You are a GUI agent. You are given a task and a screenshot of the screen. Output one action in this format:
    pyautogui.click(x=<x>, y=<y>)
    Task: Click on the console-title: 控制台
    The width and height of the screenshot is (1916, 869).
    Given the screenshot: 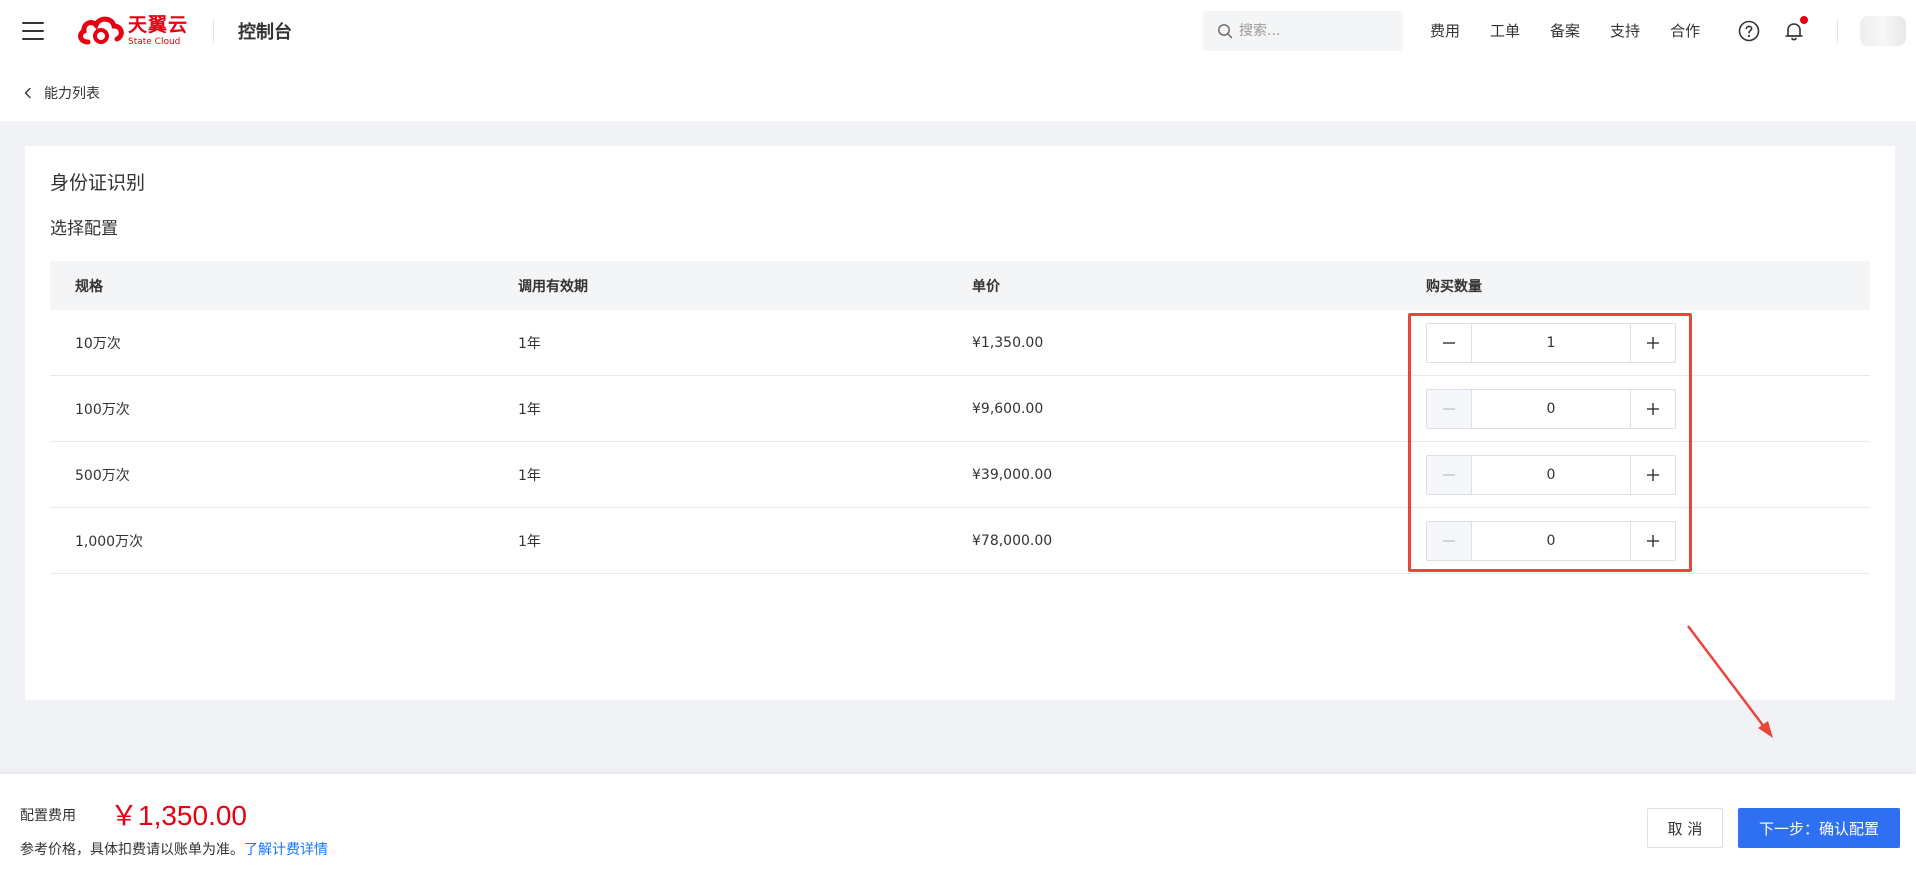 What is the action you would take?
    pyautogui.click(x=265, y=31)
    